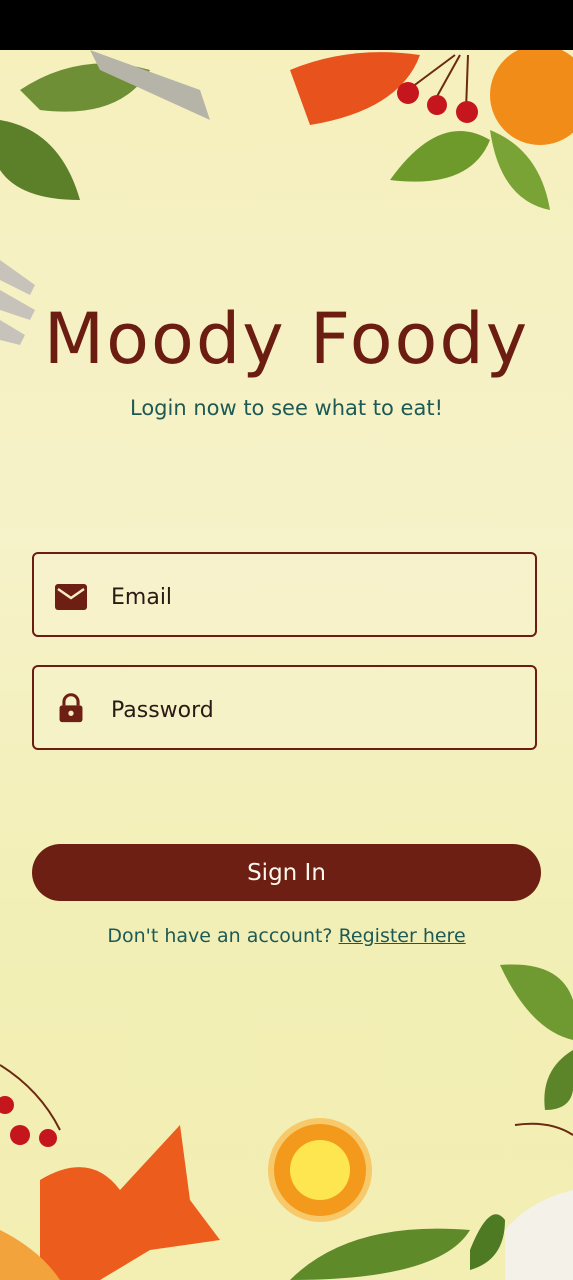  I want to click on lock-icon, so click(71, 708).